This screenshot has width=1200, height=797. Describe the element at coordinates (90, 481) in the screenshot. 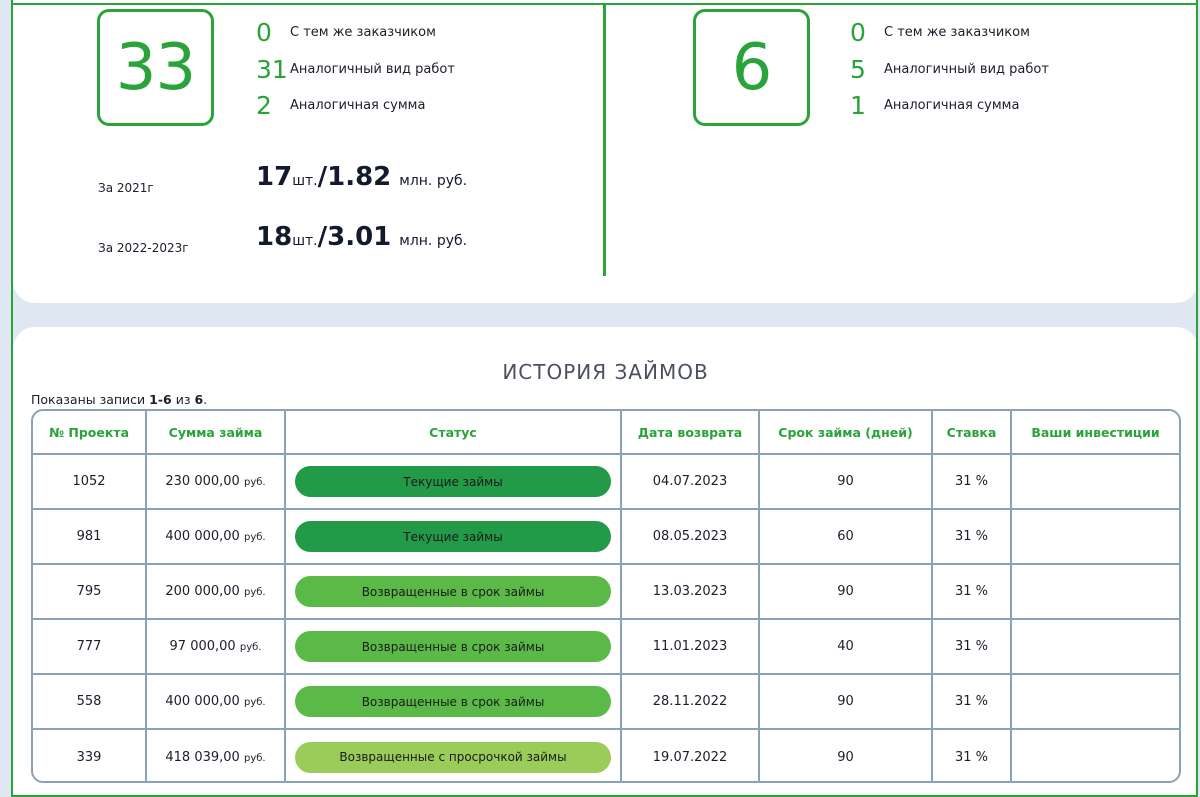

I see `cell-project: 1052` at that location.